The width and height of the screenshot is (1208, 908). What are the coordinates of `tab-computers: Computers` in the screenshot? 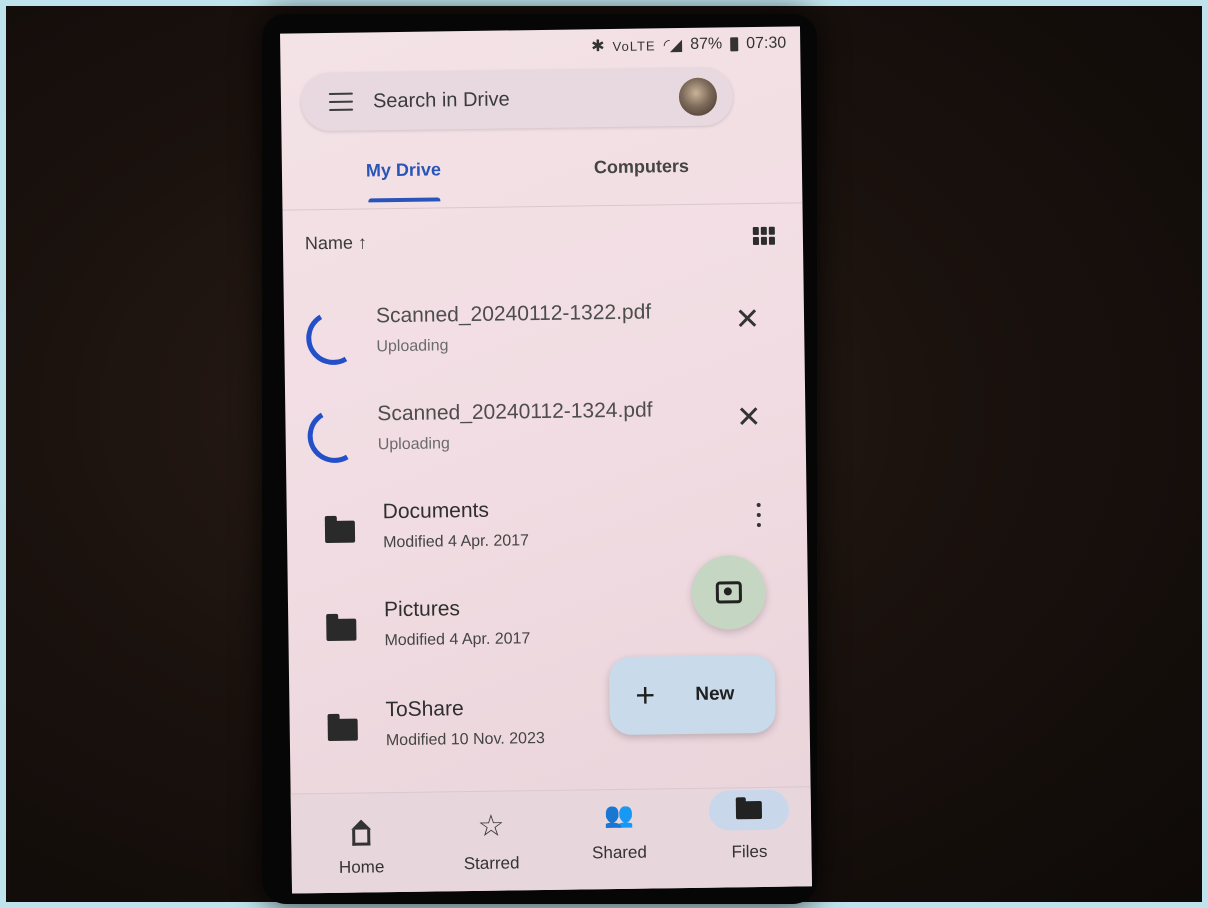 It's located at (641, 167).